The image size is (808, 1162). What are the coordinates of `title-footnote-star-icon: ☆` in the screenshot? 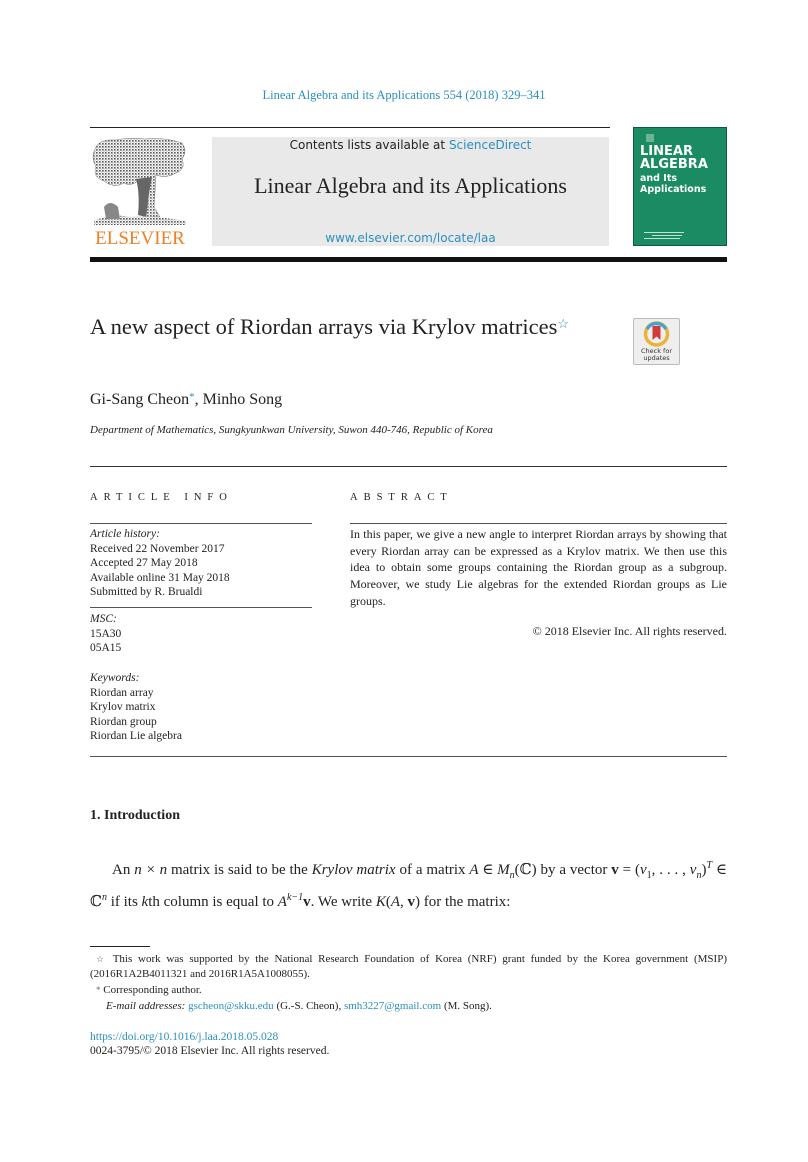 It's located at (563, 323).